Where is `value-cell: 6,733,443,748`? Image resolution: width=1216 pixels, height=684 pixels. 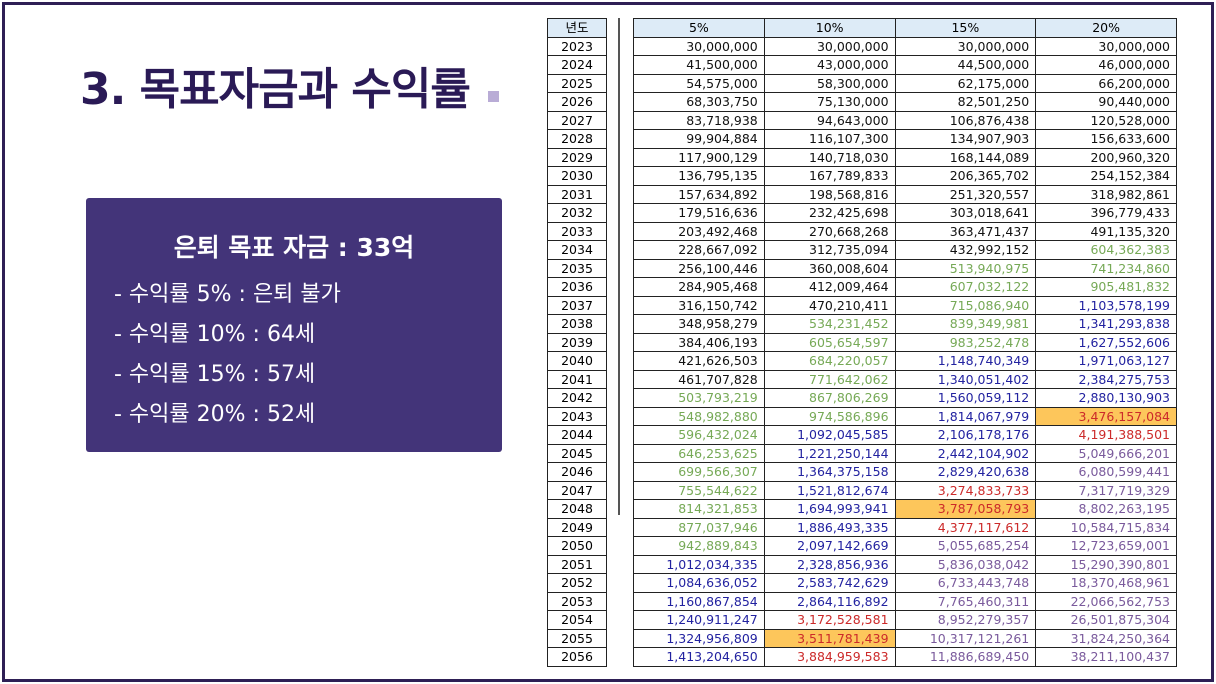
value-cell: 6,733,443,748 is located at coordinates (965, 583).